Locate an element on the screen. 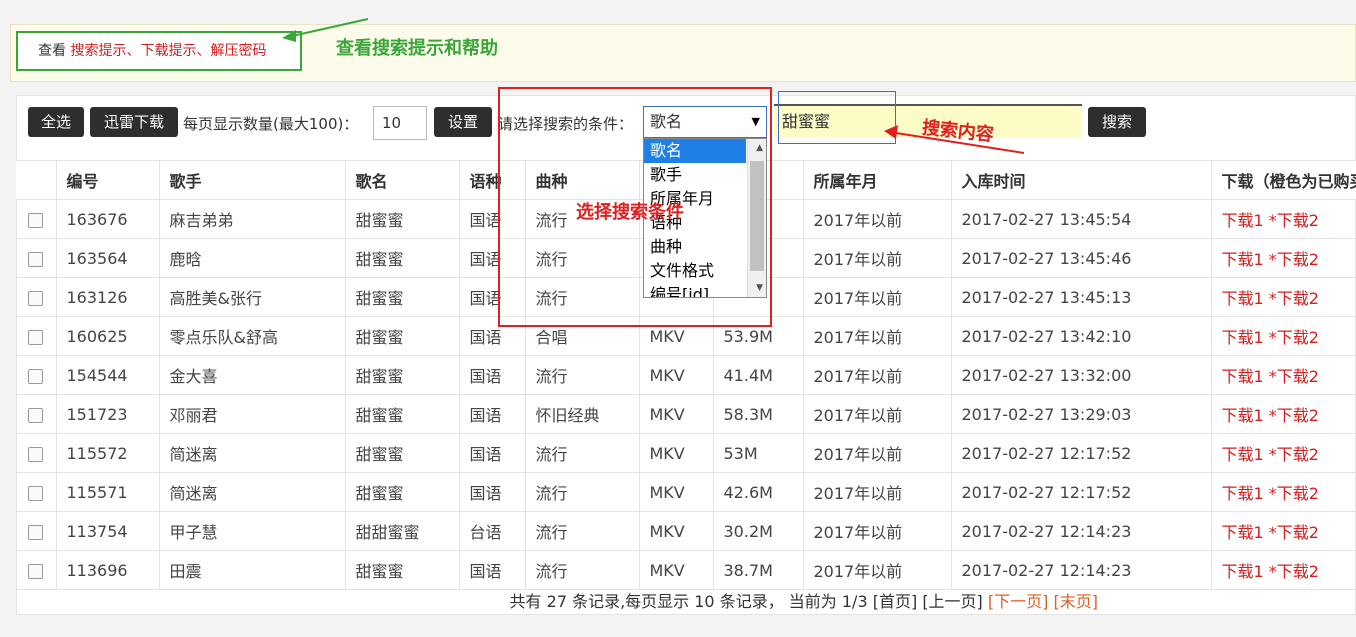 Image resolution: width=1356 pixels, height=637 pixels. cell-added-time: 2017-02-27 13:45:46 is located at coordinates (1081, 258).